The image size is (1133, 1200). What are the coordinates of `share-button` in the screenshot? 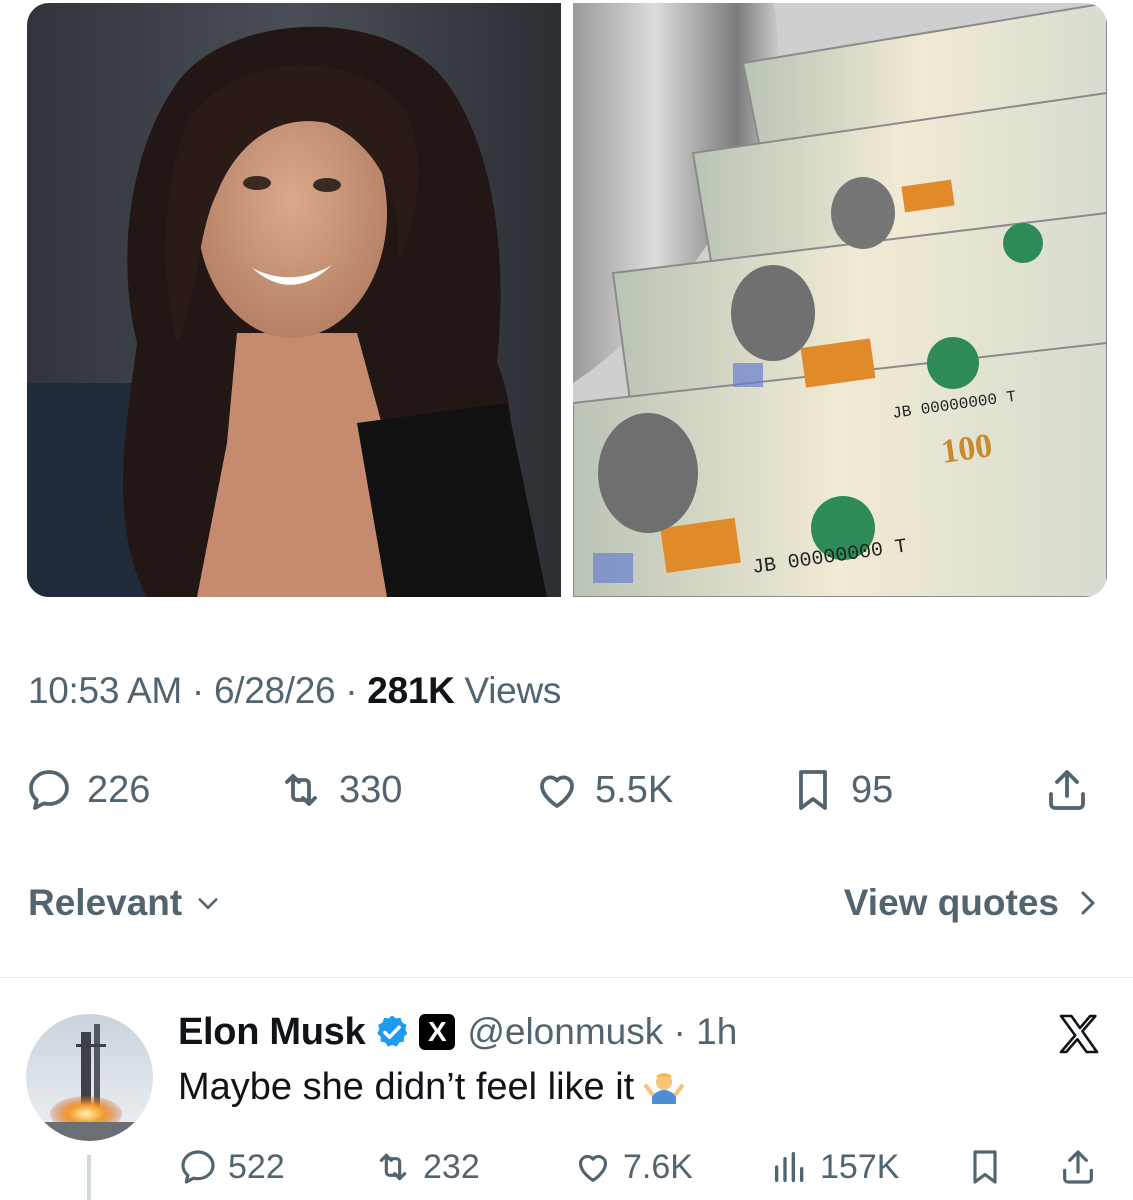 It's located at (1067, 790).